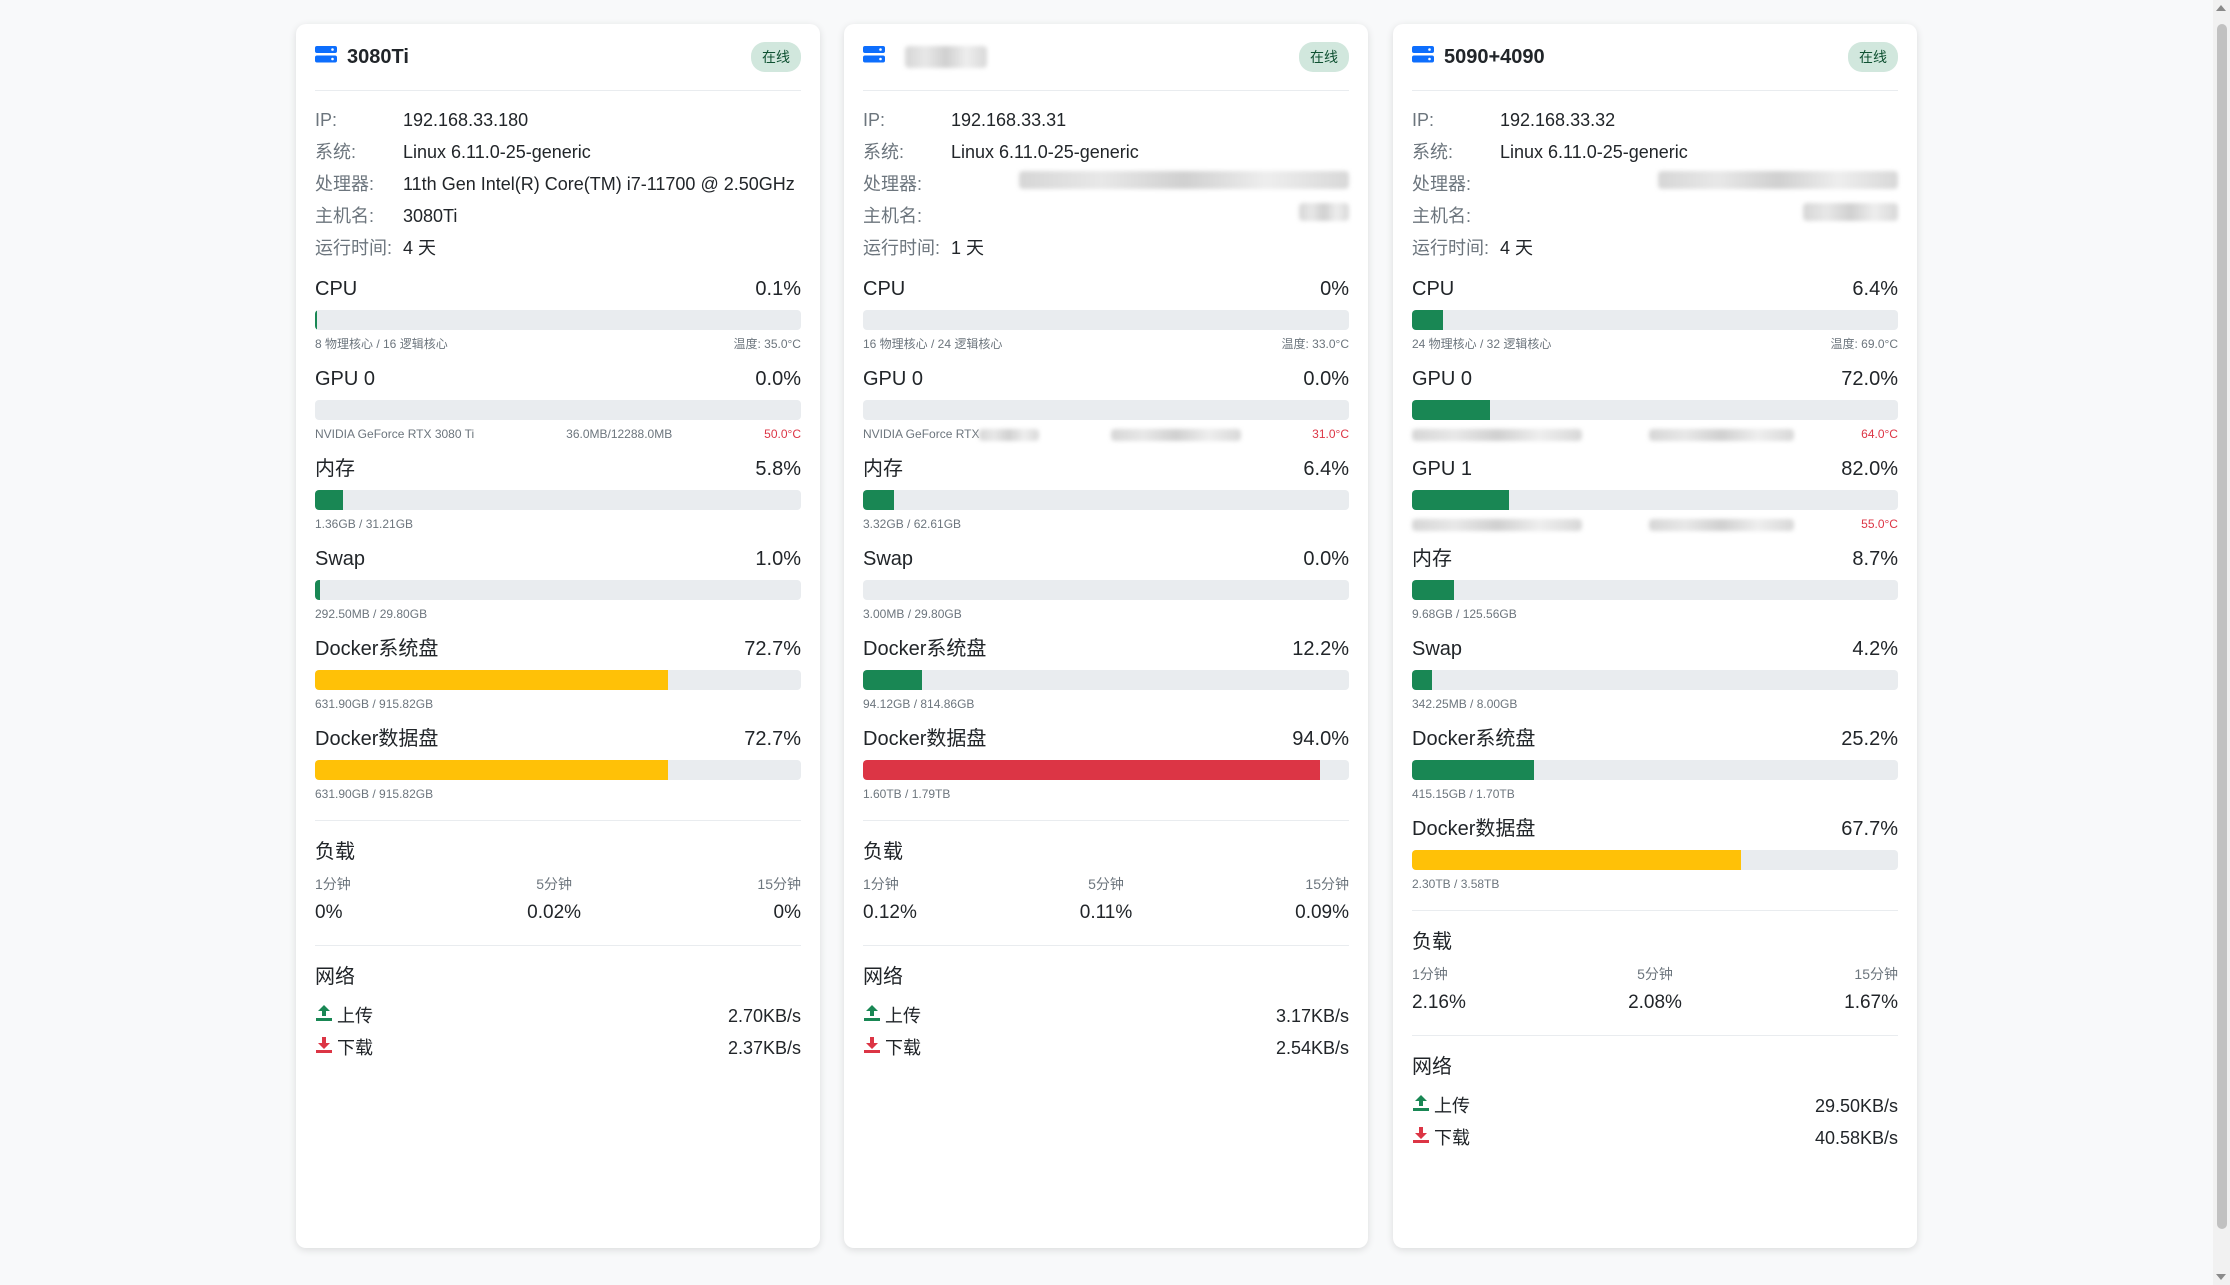 Image resolution: width=2230 pixels, height=1285 pixels. I want to click on load-value: 0.09%, so click(1322, 912).